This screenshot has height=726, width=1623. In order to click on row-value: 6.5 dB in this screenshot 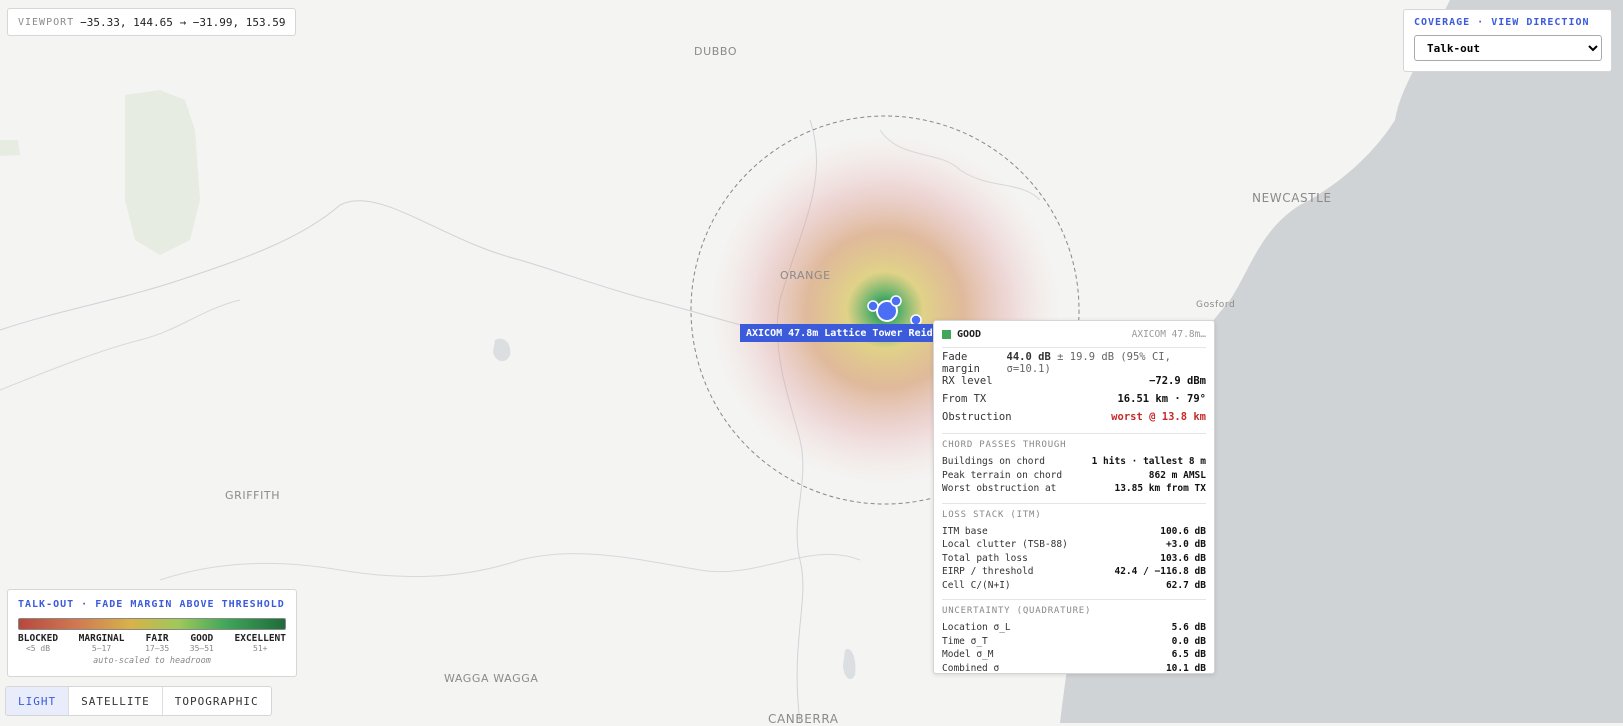, I will do `click(1188, 655)`.